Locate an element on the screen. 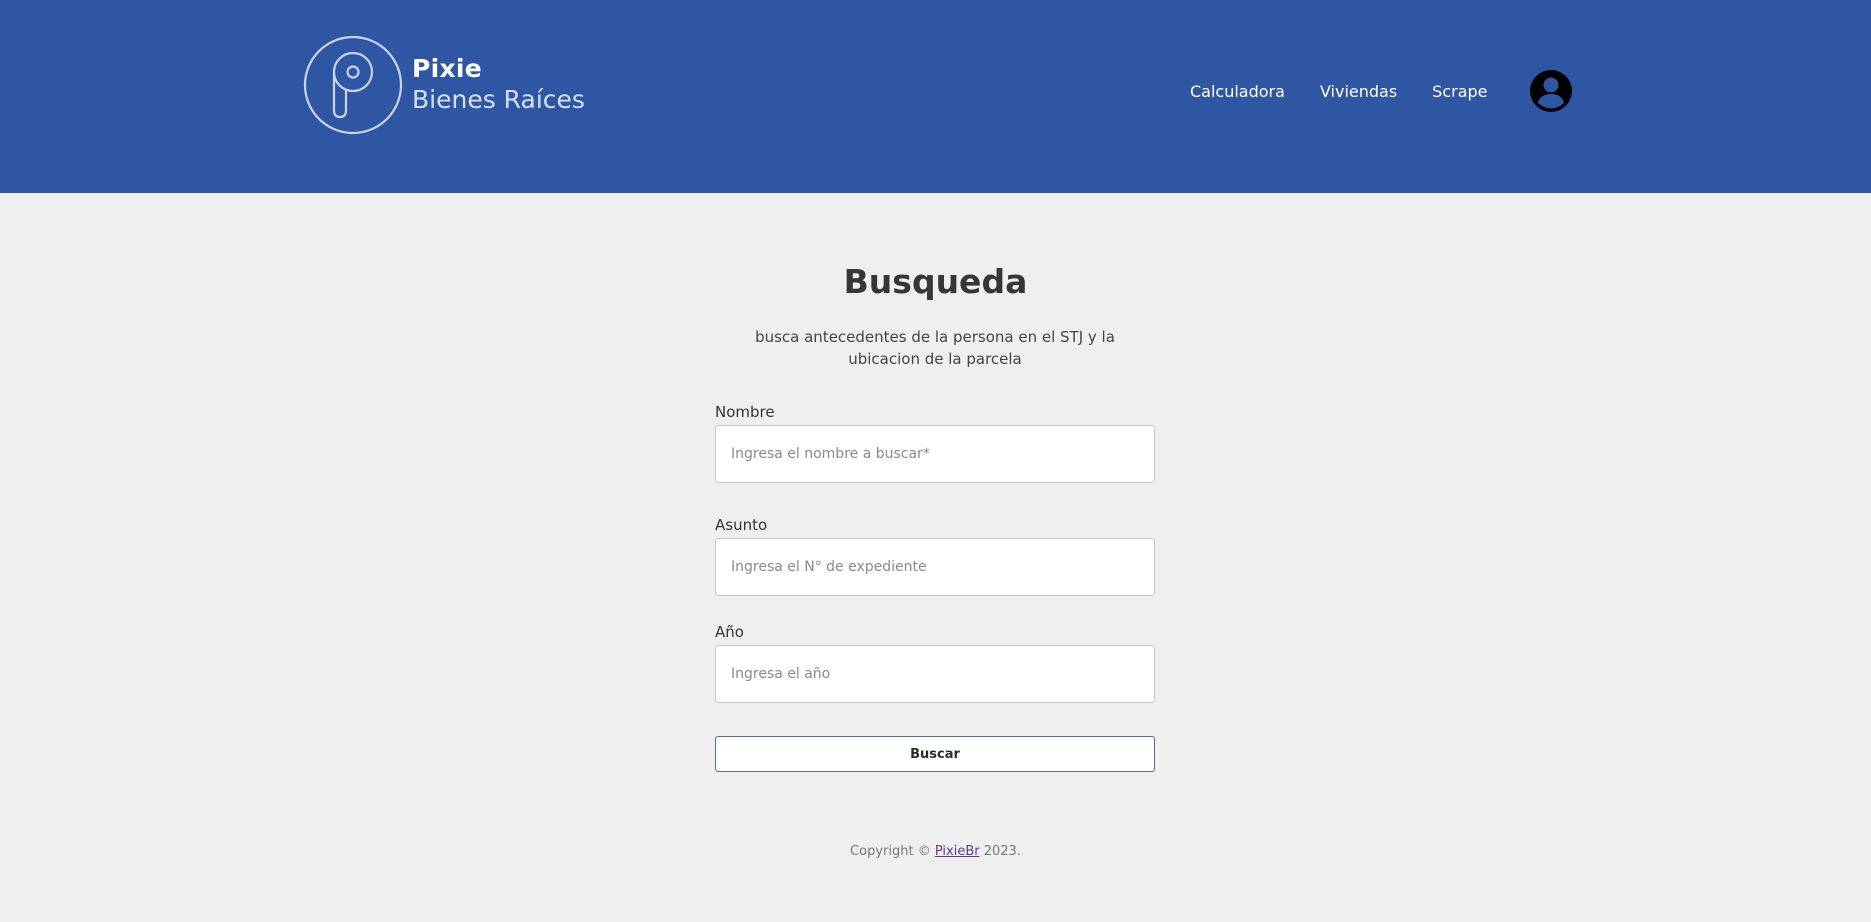 The height and width of the screenshot is (922, 1871). site-logo: Pixie Bienes Raíces is located at coordinates (457, 86).